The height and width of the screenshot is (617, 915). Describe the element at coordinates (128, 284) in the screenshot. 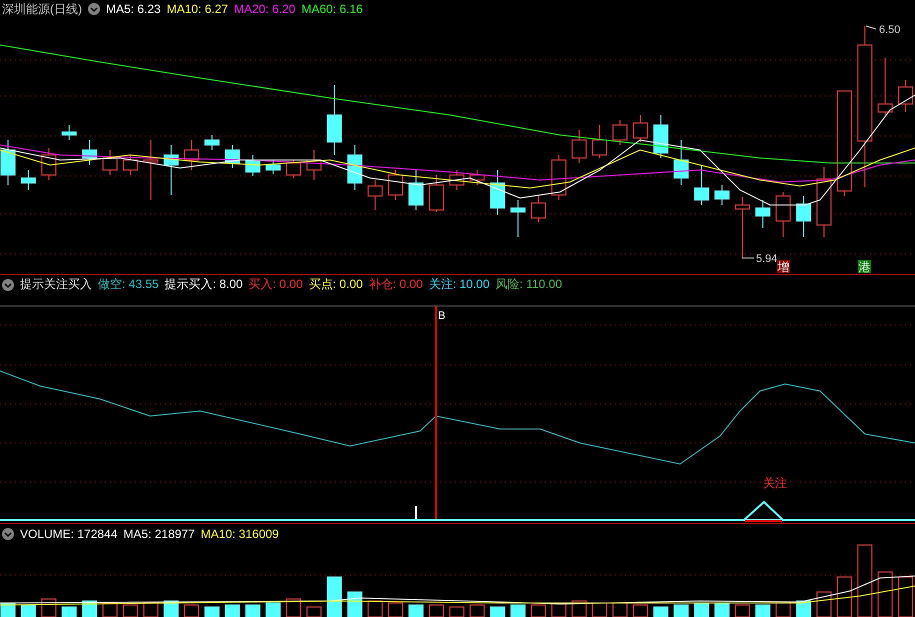

I see `legend-value: 做空: 43.55` at that location.